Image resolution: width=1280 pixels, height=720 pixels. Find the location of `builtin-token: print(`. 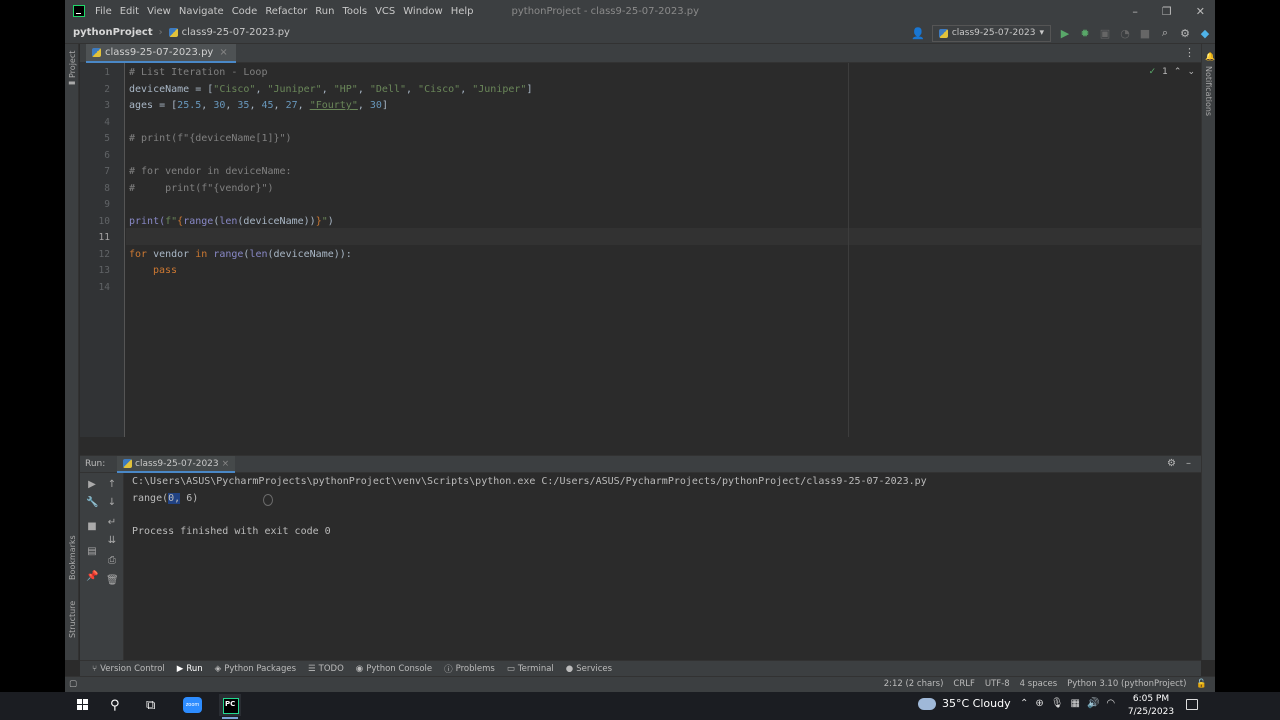

builtin-token: print( is located at coordinates (147, 221).